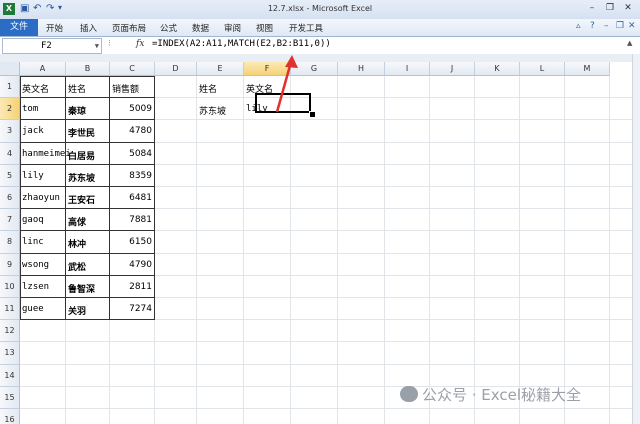  Describe the element at coordinates (286, 84) in the screenshot. I see `annotation-arrow-icon` at that location.